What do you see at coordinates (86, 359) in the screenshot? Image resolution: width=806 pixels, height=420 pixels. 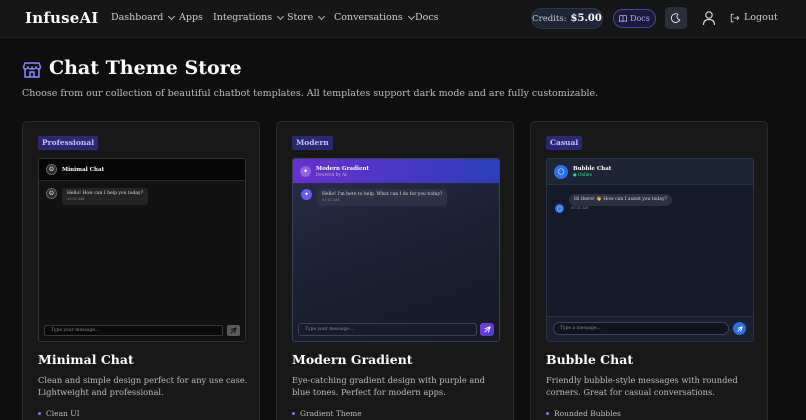 I see `card-title: Minimal Chat` at bounding box center [86, 359].